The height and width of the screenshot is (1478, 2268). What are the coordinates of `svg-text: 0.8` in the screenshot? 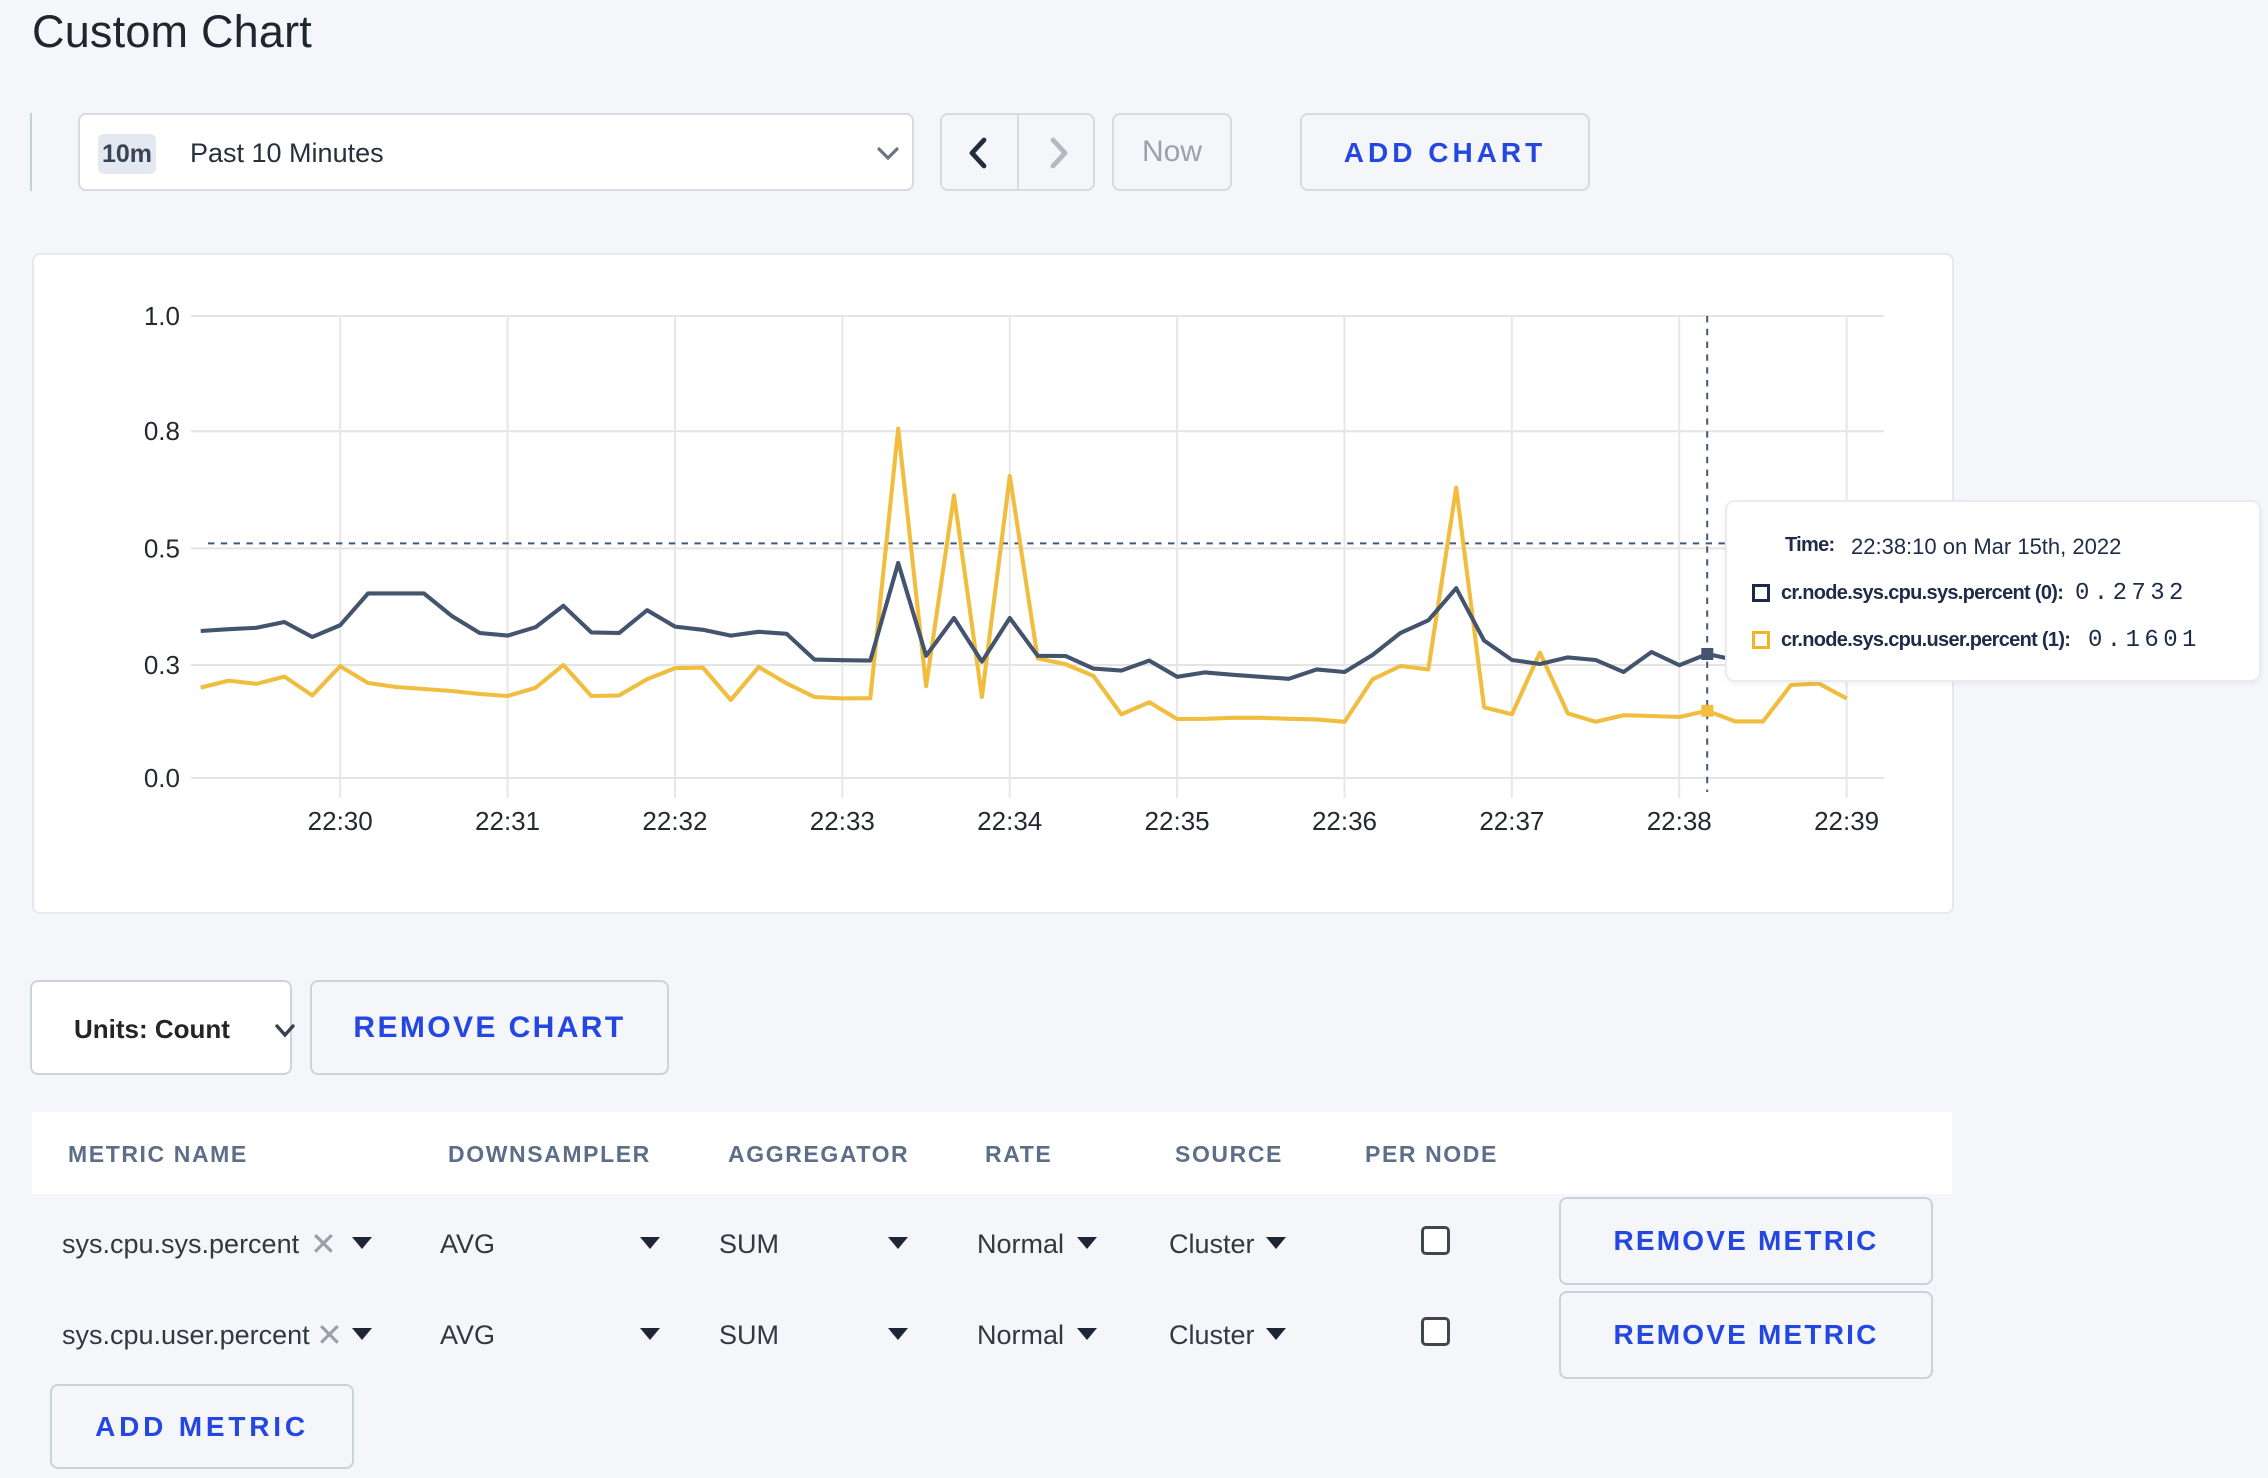 It's located at (162, 431).